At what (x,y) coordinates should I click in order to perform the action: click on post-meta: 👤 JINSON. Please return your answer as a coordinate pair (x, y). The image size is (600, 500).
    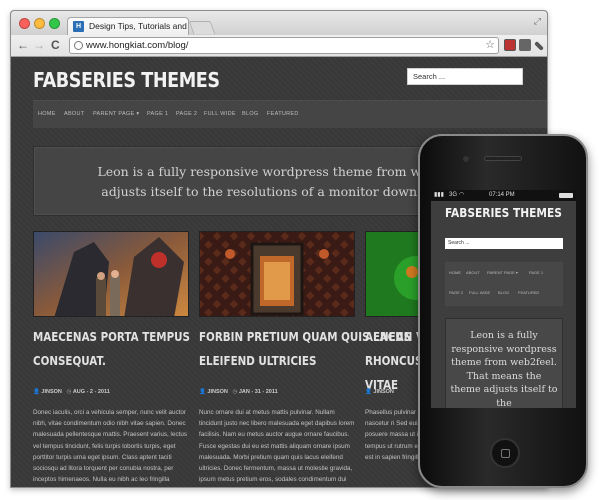
    Looking at the image, I should click on (379, 392).